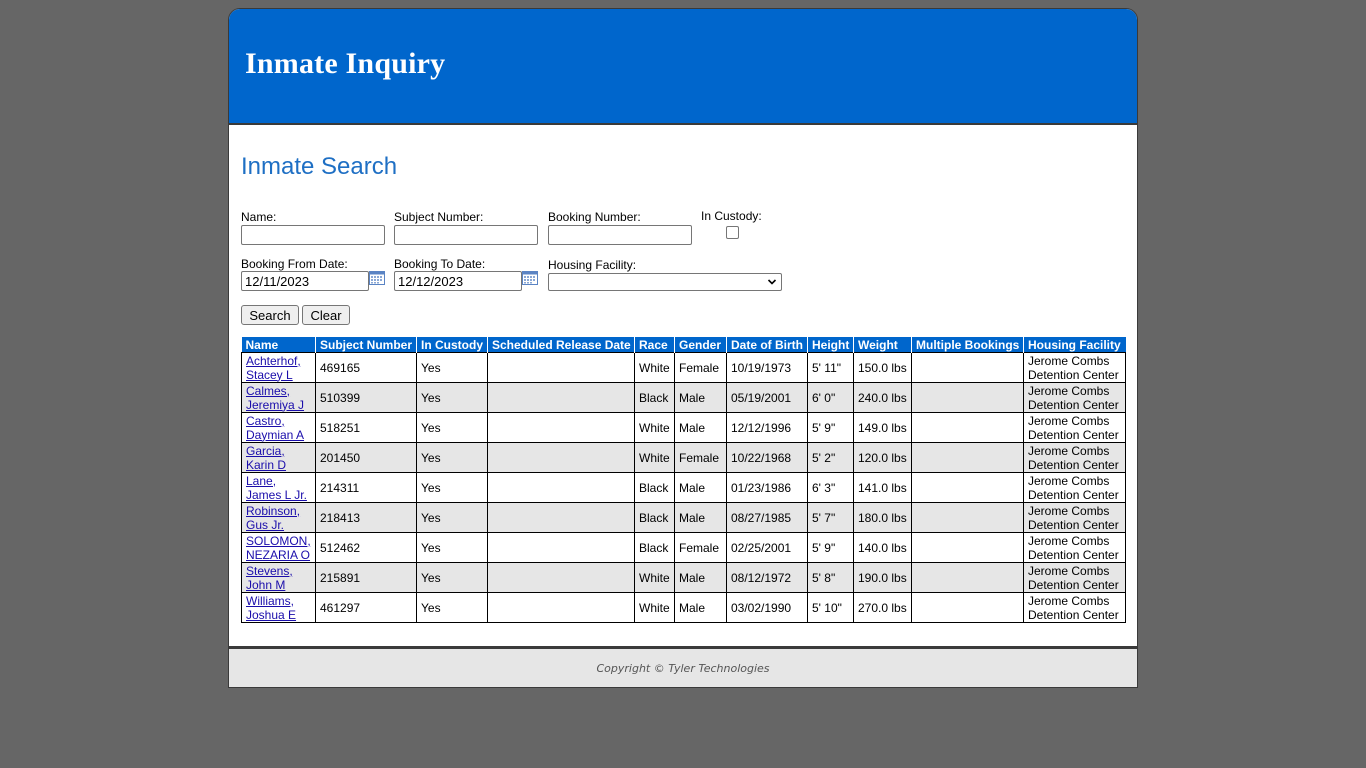  What do you see at coordinates (273, 518) in the screenshot?
I see `inmate-name-link: Robinson, Gus Jr.` at bounding box center [273, 518].